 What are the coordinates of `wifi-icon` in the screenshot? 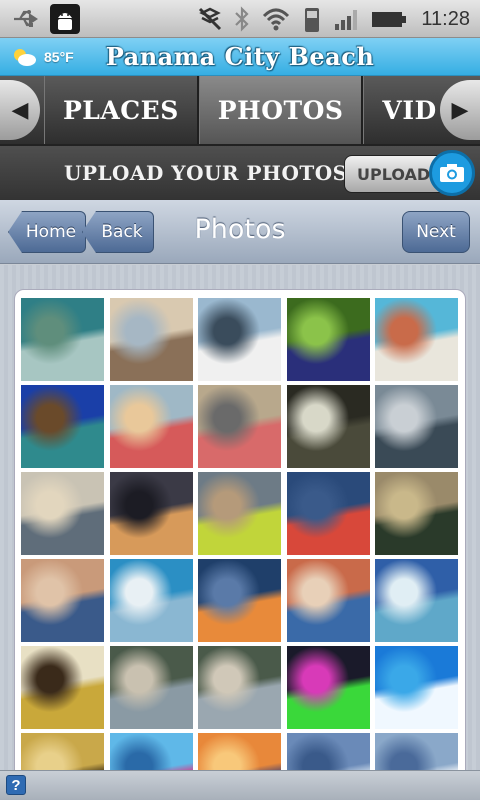 It's located at (276, 19).